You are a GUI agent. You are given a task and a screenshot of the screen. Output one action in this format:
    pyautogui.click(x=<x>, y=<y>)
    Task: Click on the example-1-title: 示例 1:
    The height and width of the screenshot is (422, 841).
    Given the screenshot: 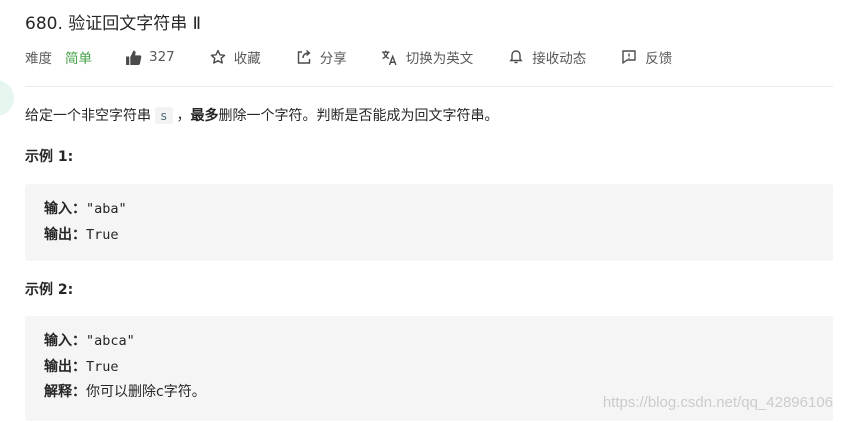 What is the action you would take?
    pyautogui.click(x=49, y=157)
    